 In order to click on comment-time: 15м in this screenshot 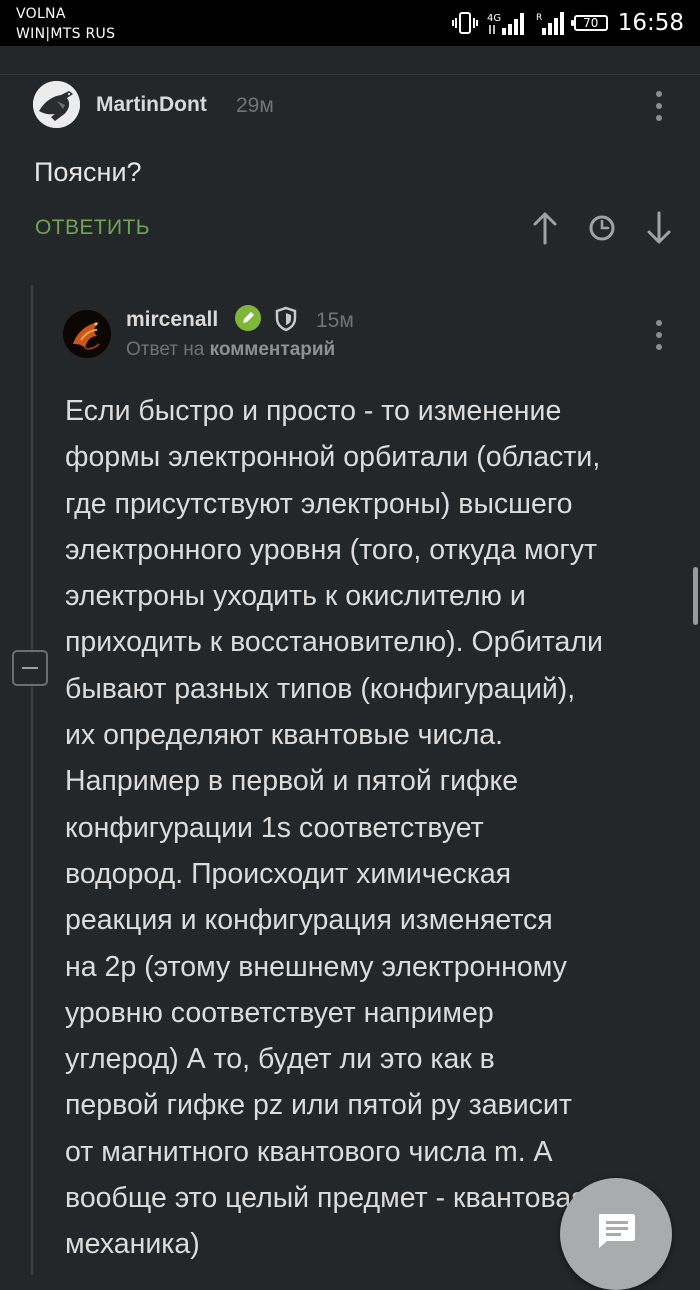, I will do `click(335, 320)`.